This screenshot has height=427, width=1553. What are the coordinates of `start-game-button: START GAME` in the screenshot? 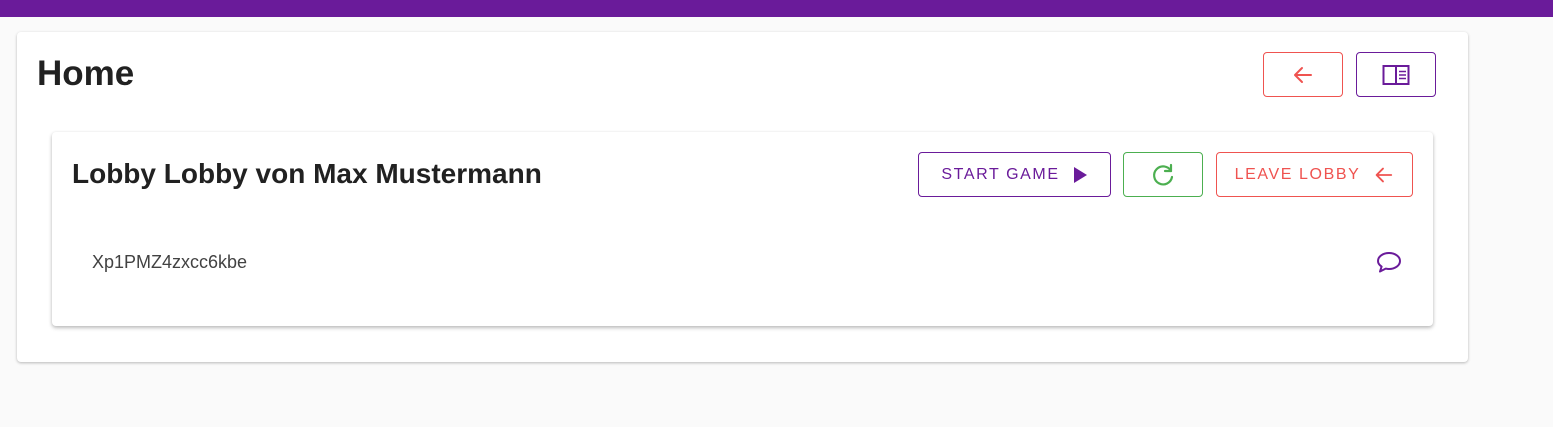 It's located at (1014, 174).